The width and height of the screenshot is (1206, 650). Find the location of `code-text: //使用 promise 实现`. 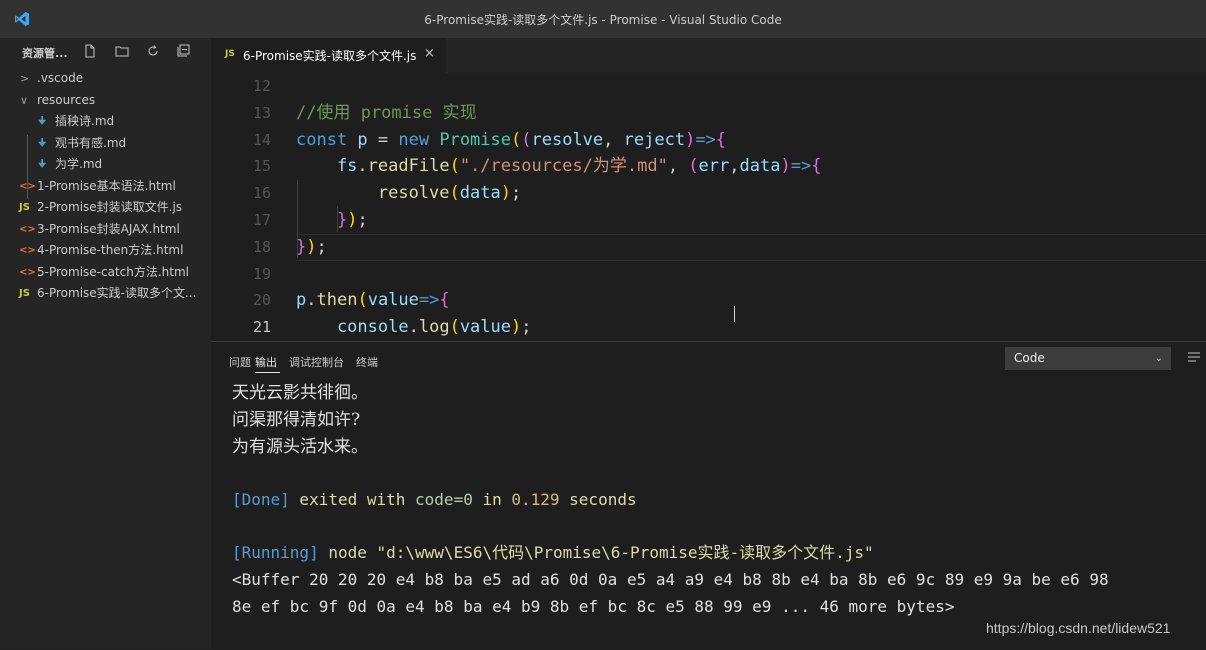

code-text: //使用 promise 实现 is located at coordinates (386, 113).